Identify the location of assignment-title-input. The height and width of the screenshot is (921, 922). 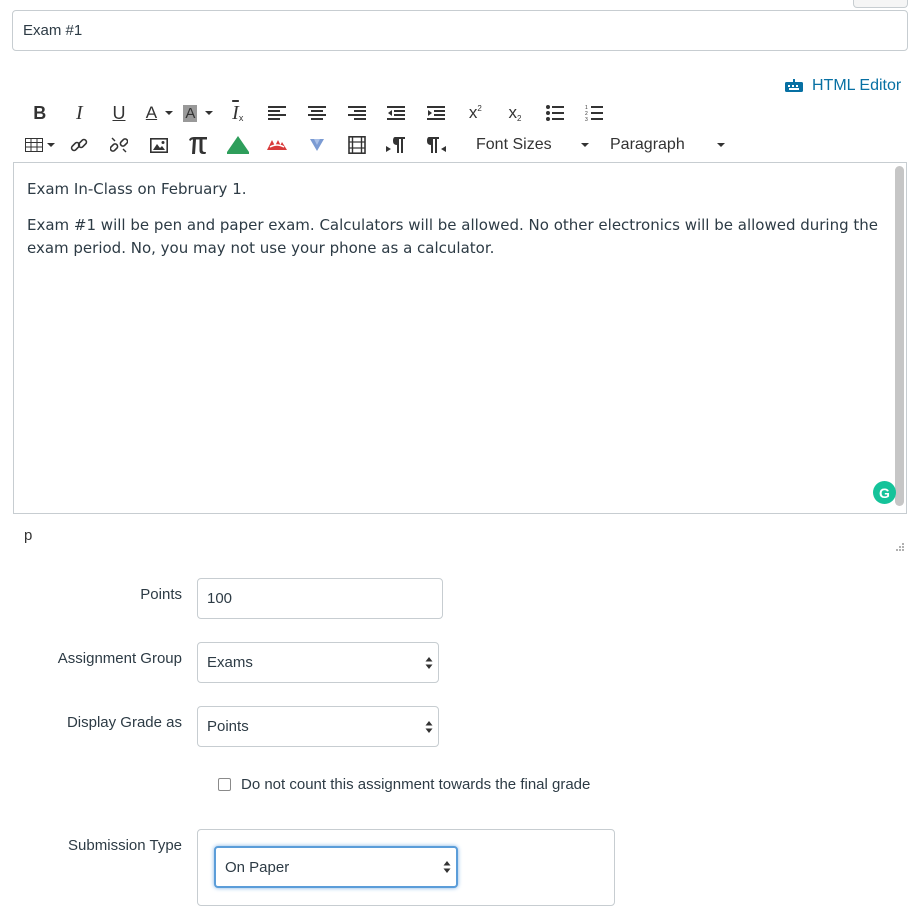
(460, 30).